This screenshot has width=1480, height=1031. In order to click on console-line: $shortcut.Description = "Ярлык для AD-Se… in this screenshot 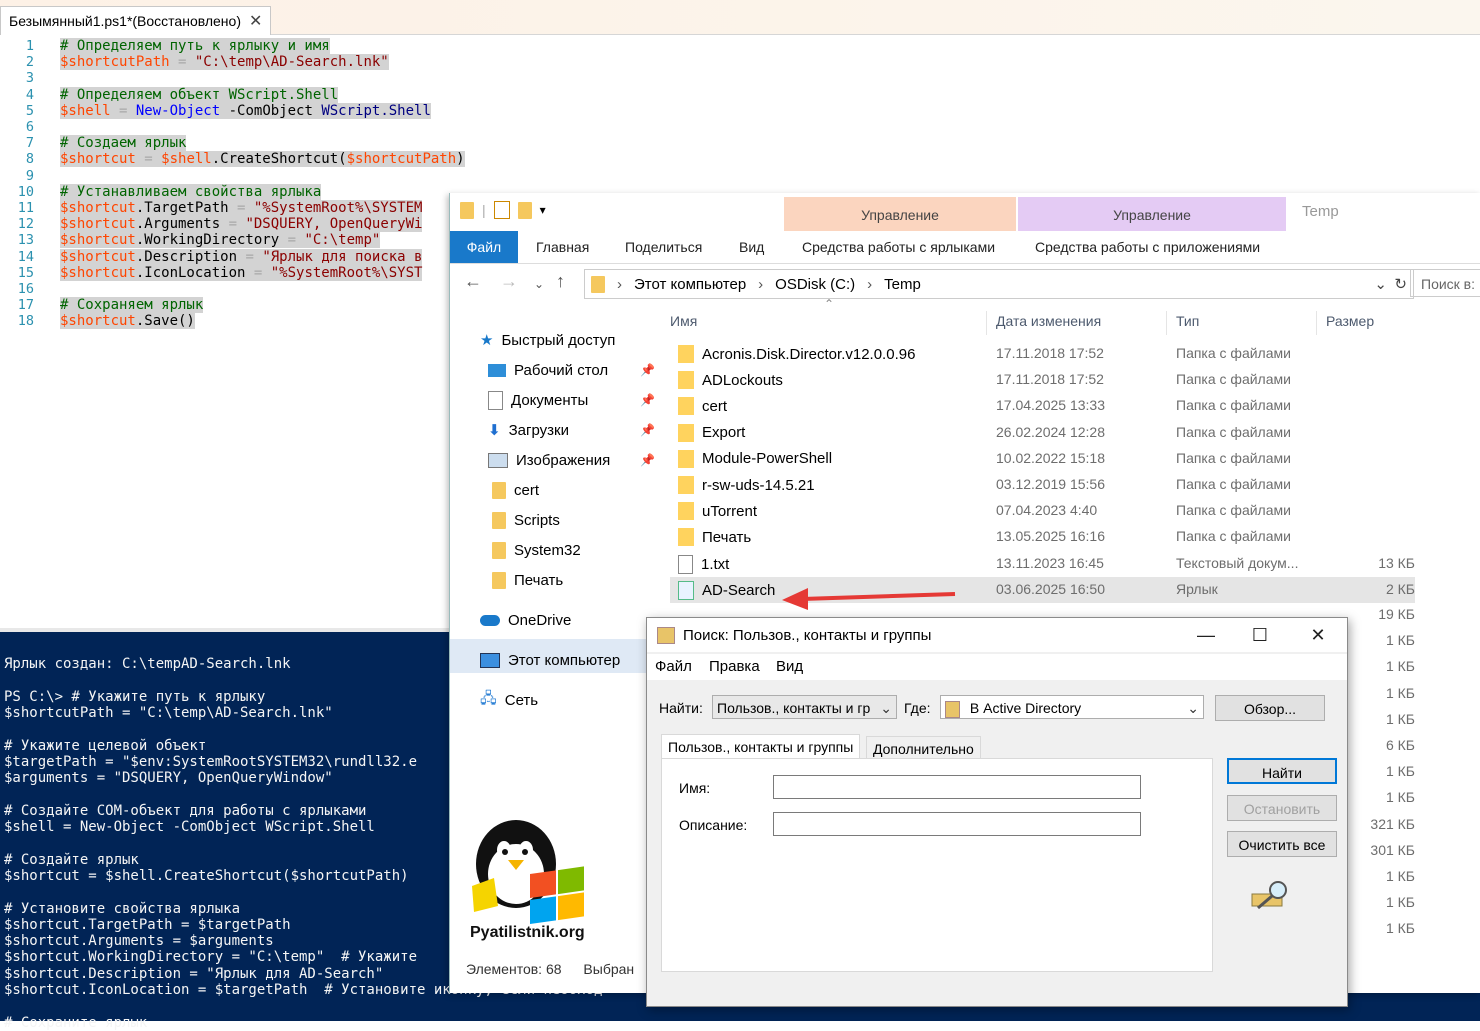, I will do `click(194, 973)`.